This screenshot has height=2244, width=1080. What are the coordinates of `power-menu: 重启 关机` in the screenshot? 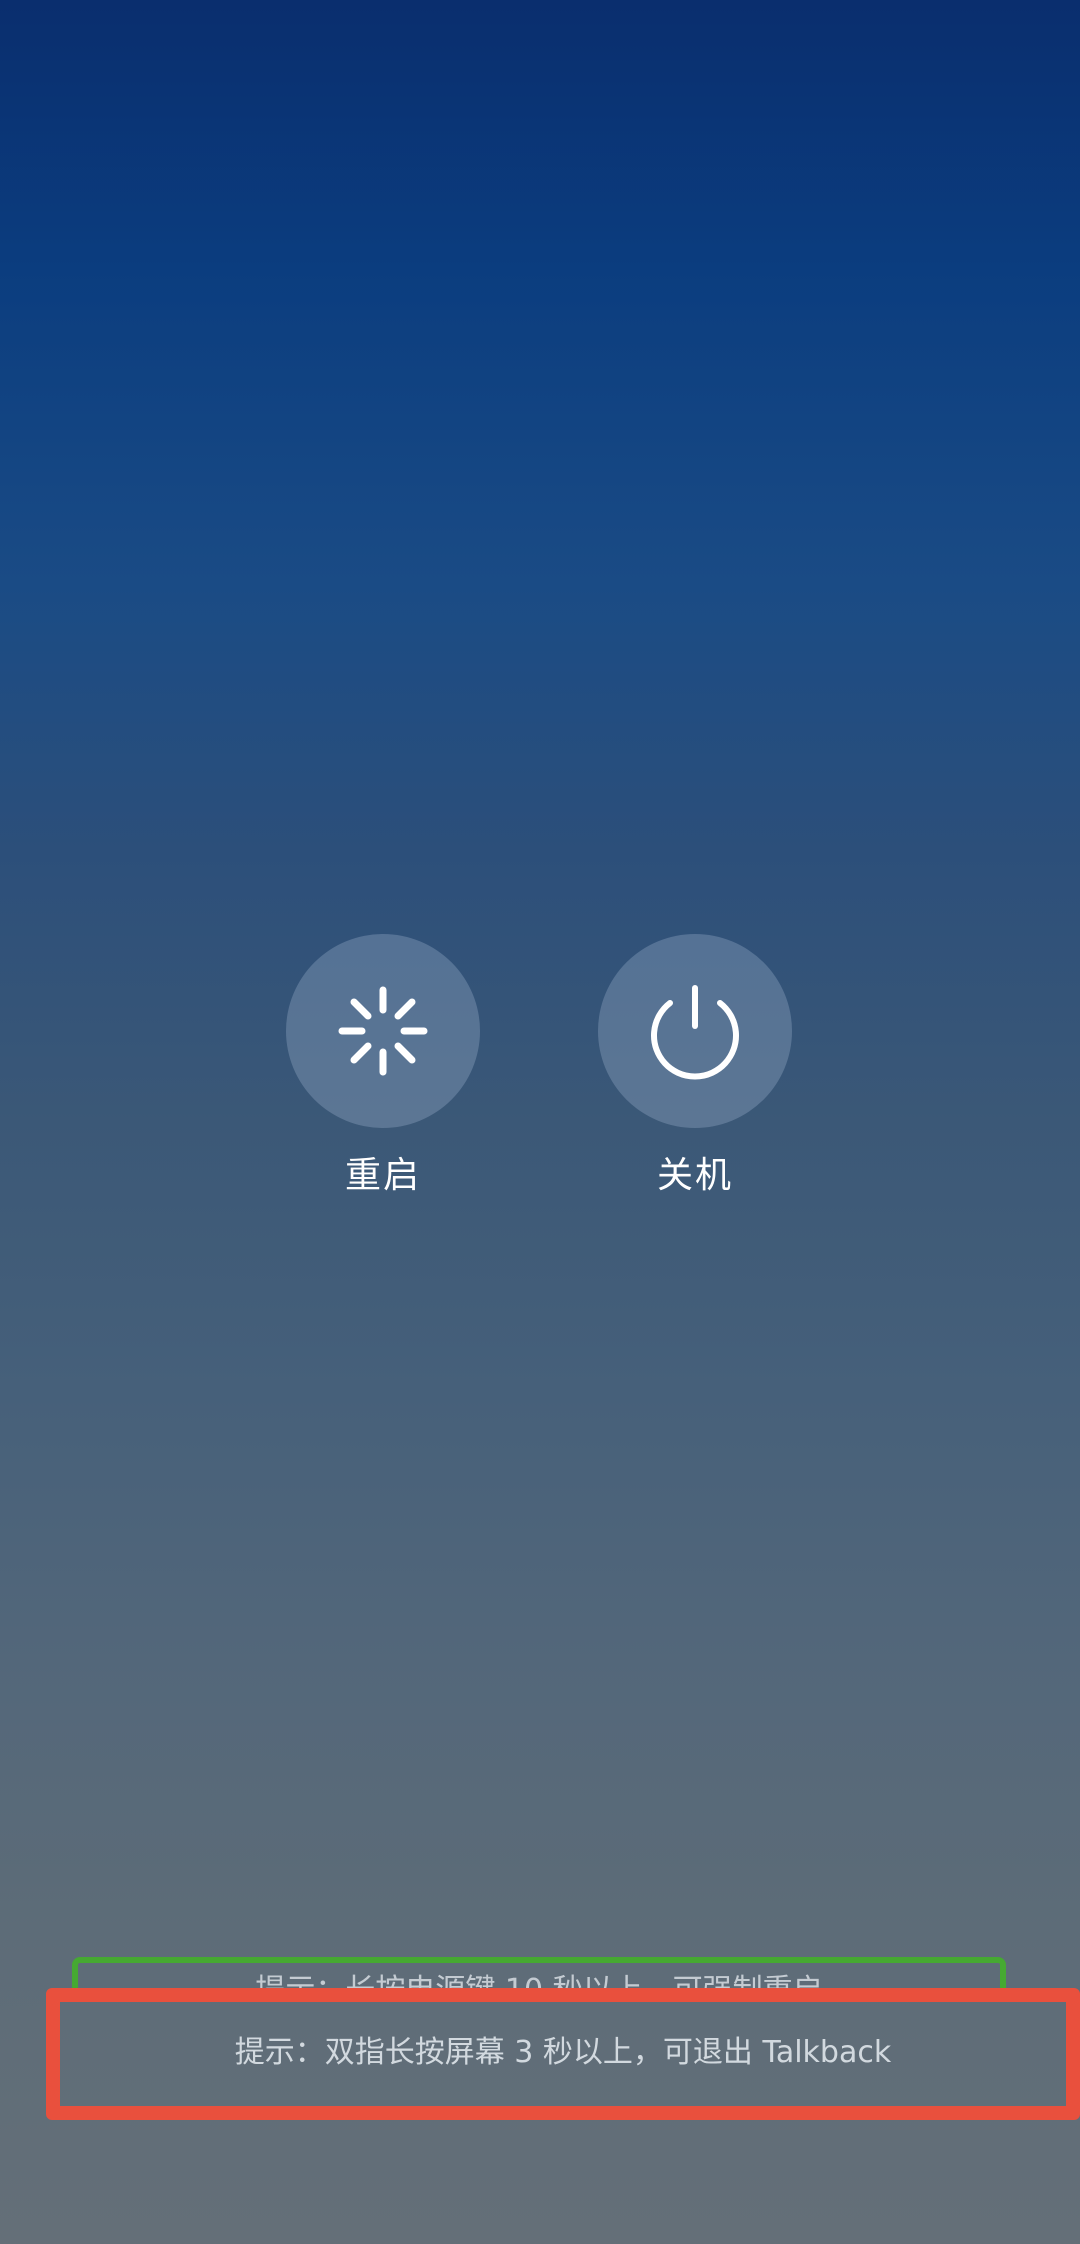 It's located at (540, 1069).